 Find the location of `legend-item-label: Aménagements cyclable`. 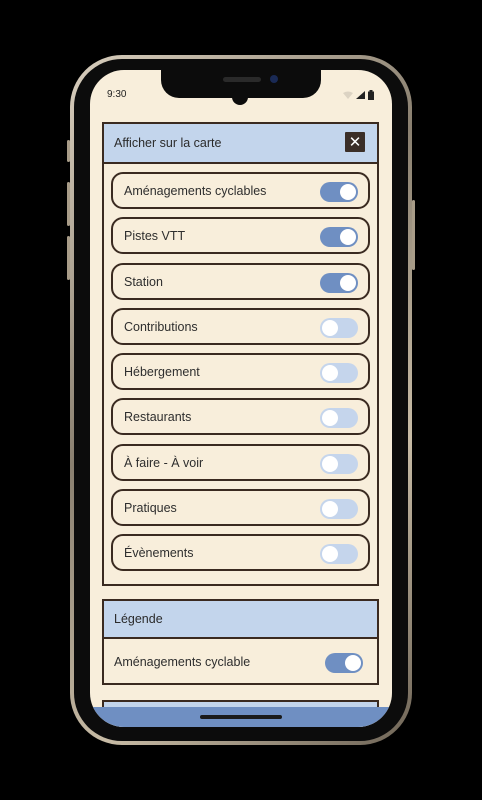

legend-item-label: Aménagements cyclable is located at coordinates (182, 662).